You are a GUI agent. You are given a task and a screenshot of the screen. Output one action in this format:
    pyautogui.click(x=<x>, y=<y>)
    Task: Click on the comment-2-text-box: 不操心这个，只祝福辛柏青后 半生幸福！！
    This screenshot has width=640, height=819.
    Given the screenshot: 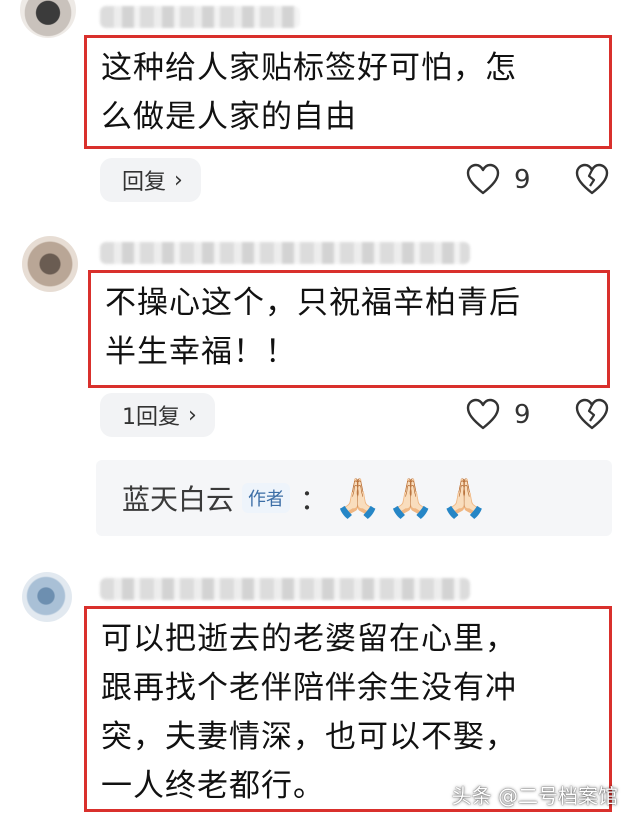 What is the action you would take?
    pyautogui.click(x=349, y=329)
    